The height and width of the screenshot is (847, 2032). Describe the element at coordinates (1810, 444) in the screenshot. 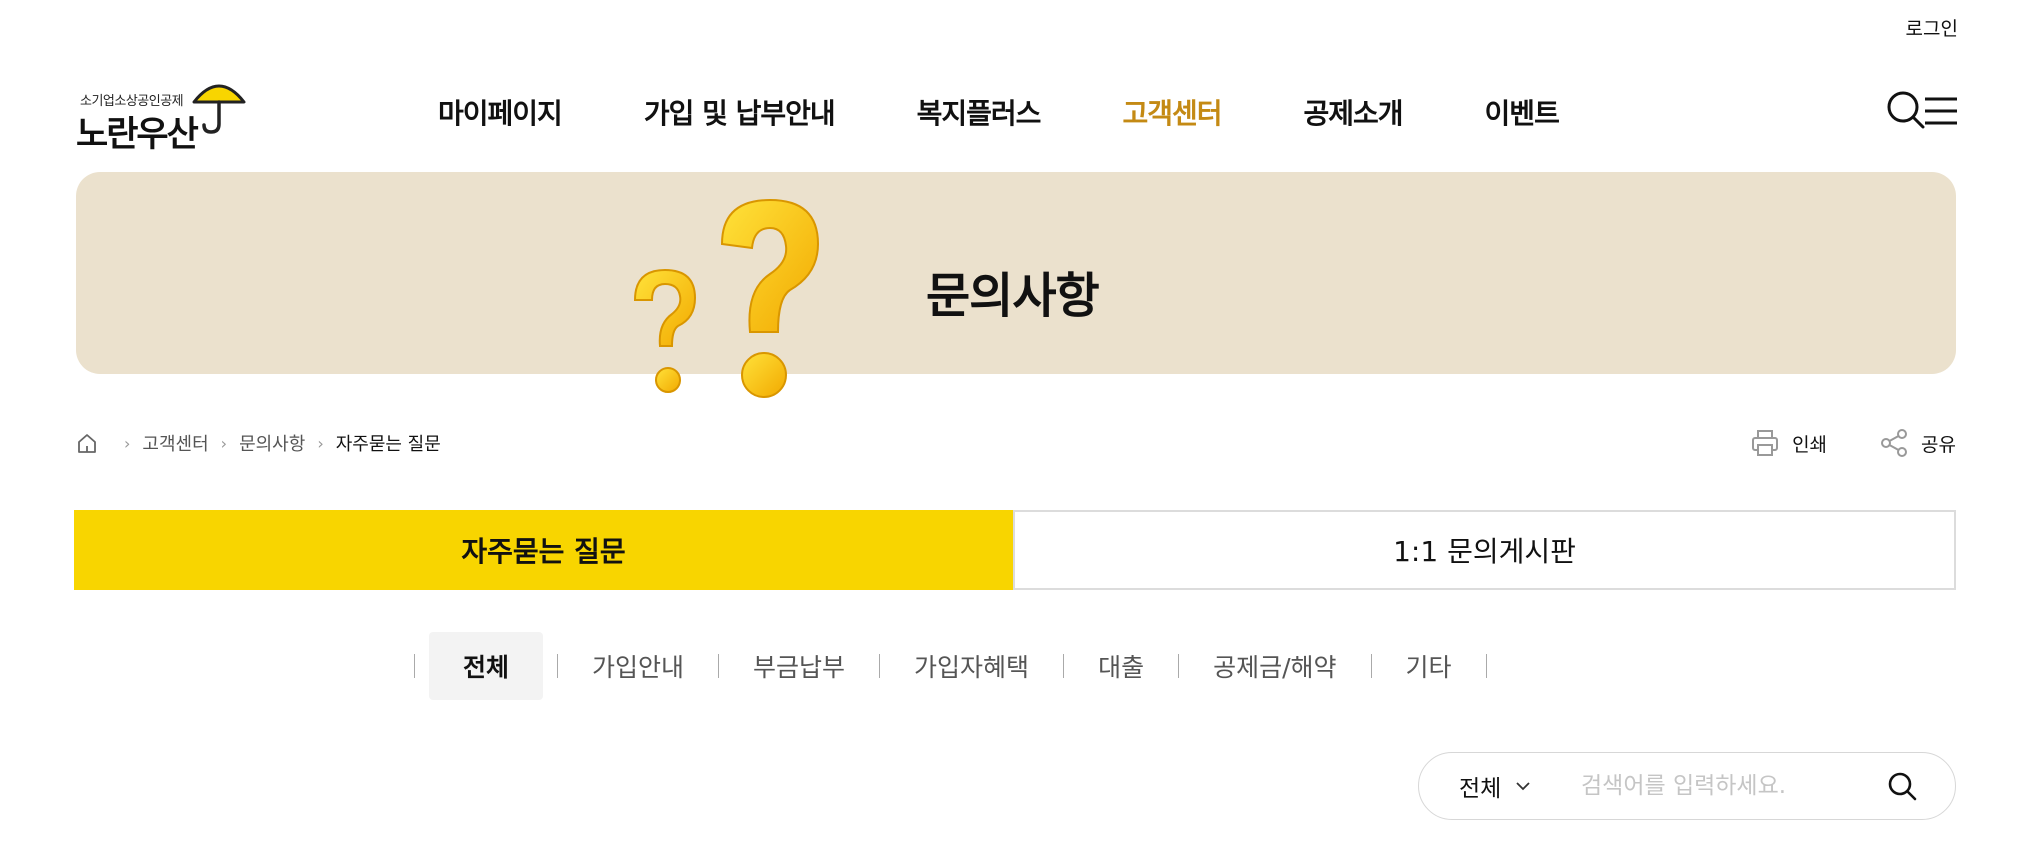

I see `print-label: 인쇄` at that location.